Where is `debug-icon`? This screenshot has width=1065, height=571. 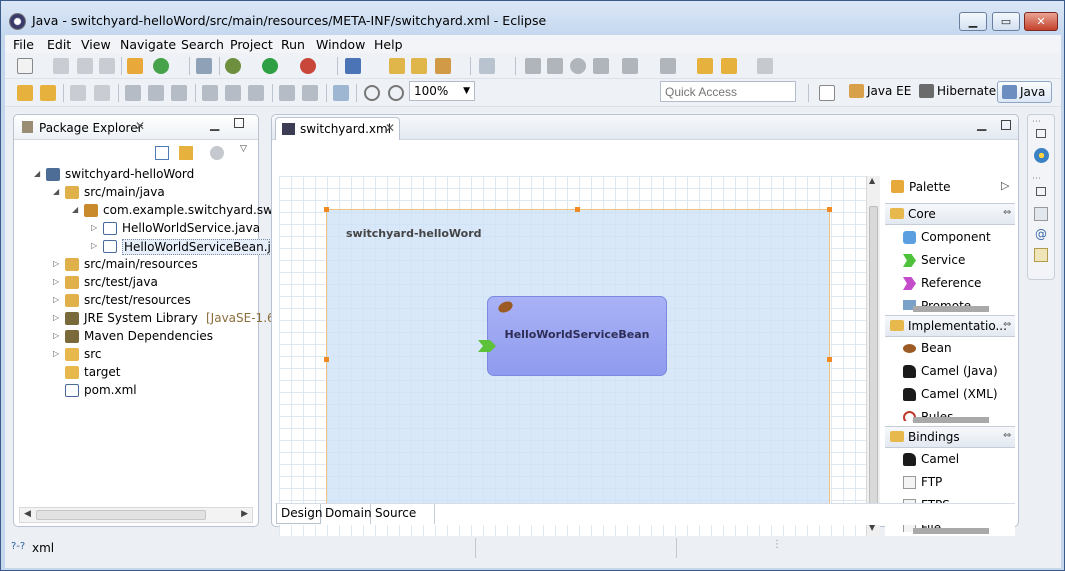 debug-icon is located at coordinates (233, 66).